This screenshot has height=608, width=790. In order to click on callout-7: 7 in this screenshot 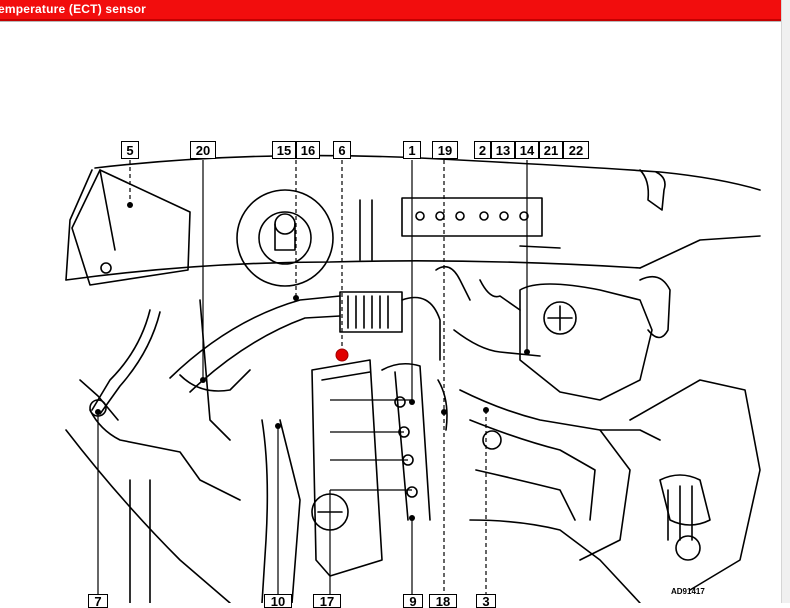, I will do `click(98, 601)`.